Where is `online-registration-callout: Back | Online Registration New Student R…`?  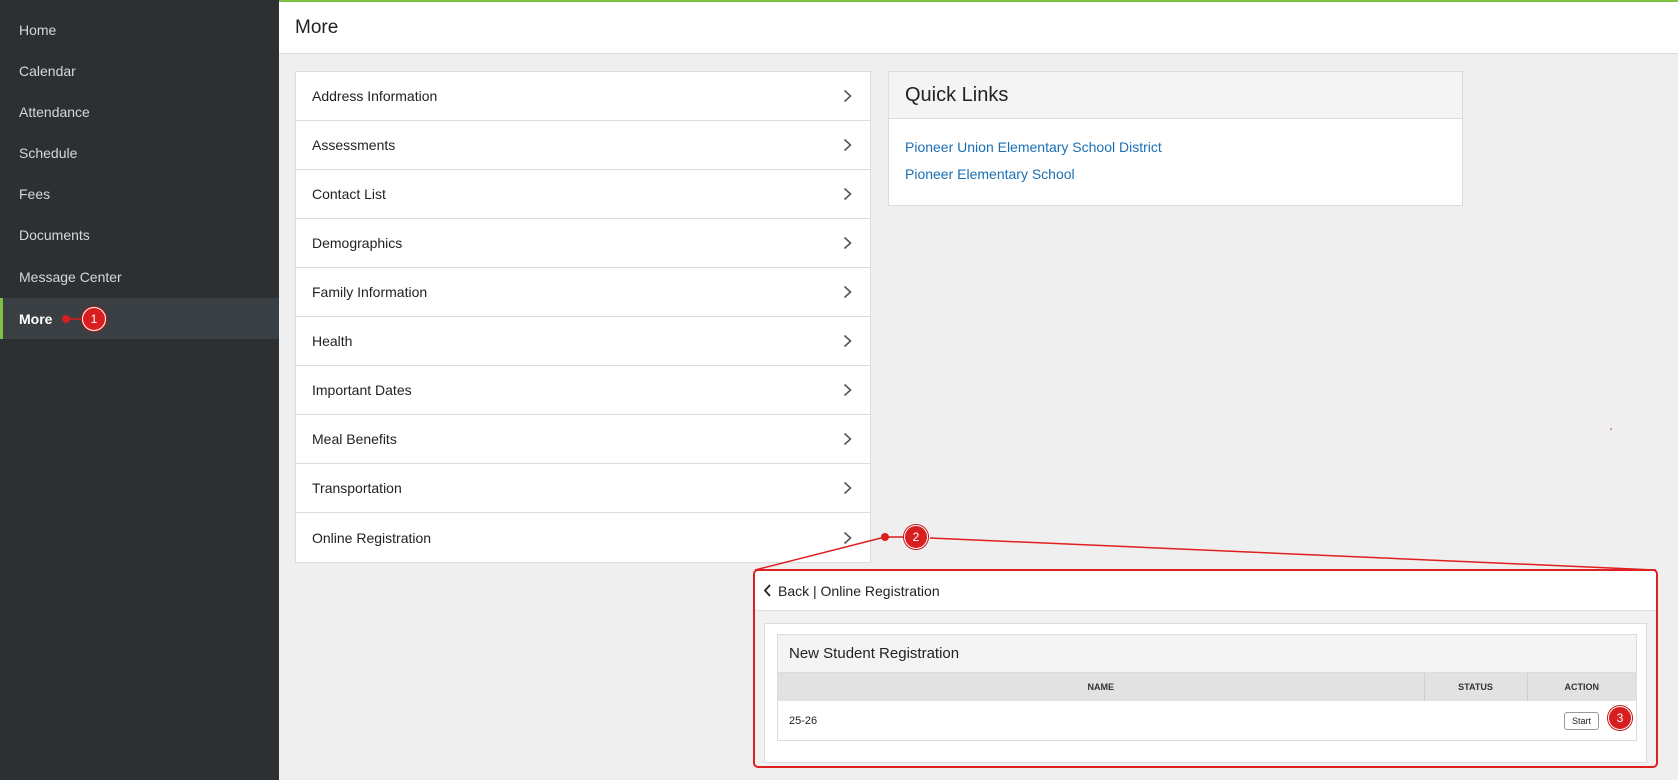
online-registration-callout: Back | Online Registration New Student R… is located at coordinates (1205, 668).